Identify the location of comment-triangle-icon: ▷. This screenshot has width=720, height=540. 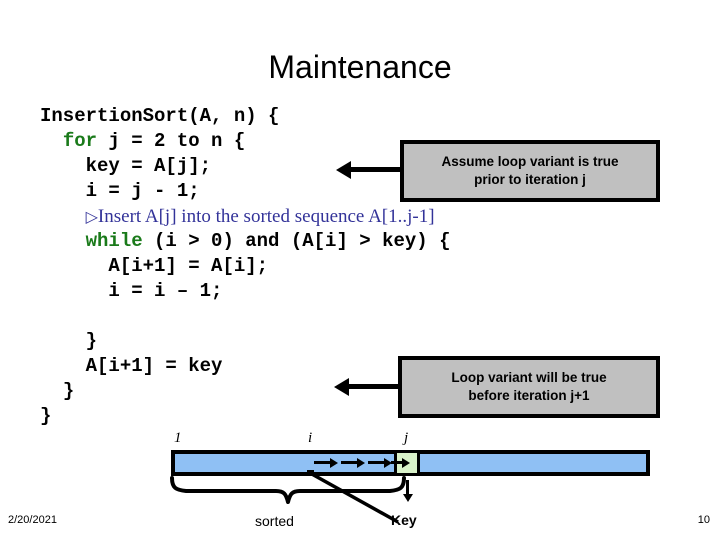
(91, 216).